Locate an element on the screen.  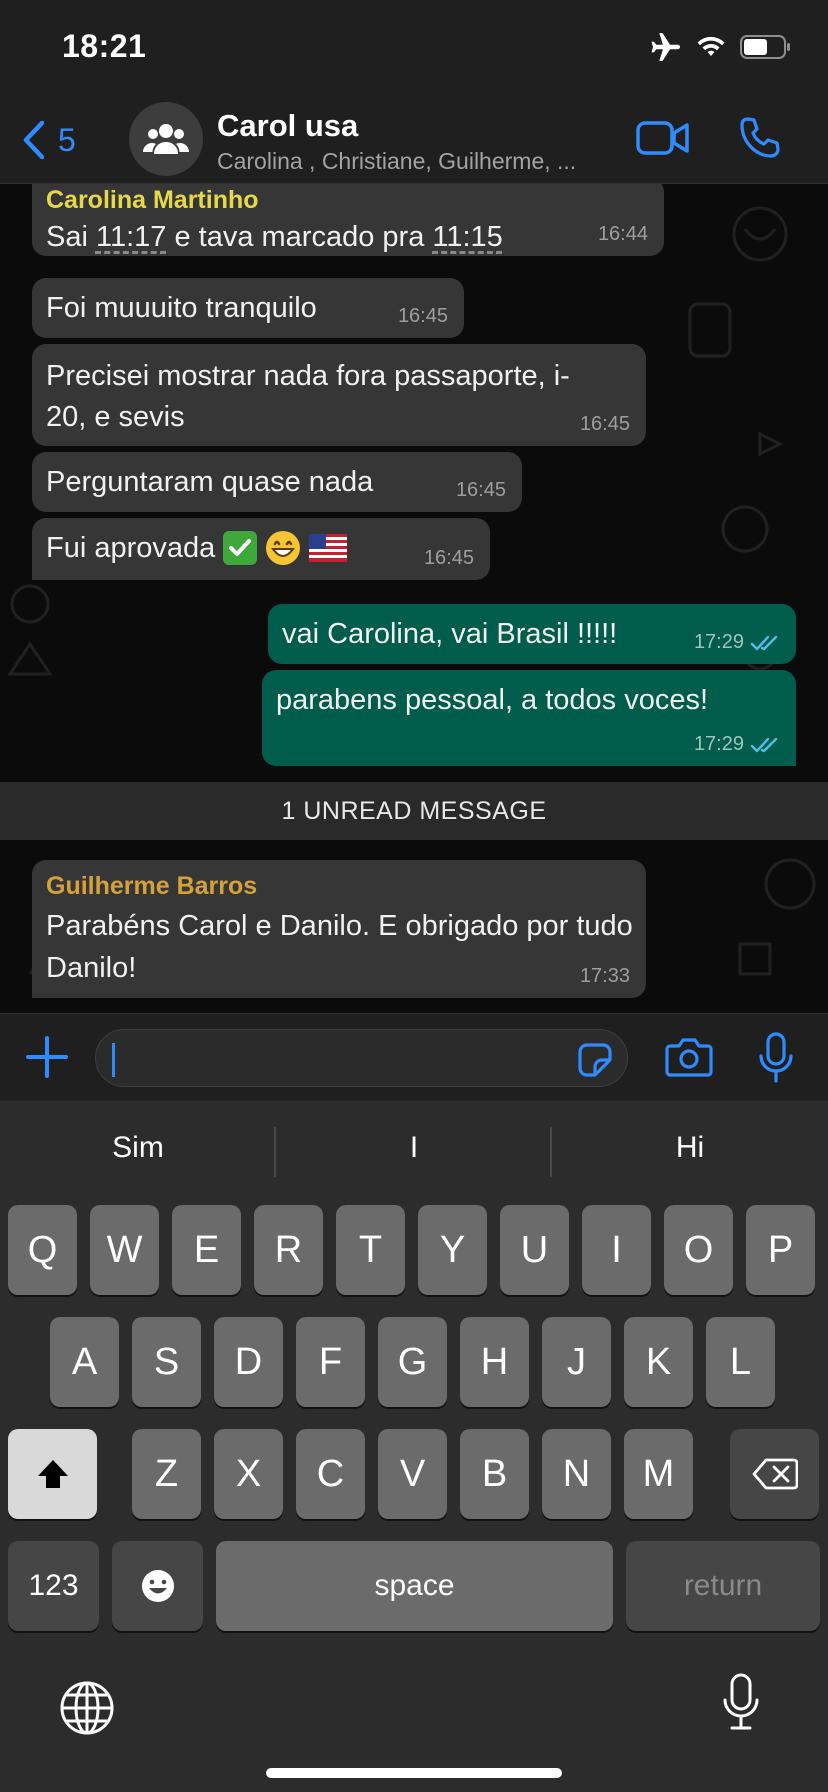
voice-message-button is located at coordinates (776, 1060).